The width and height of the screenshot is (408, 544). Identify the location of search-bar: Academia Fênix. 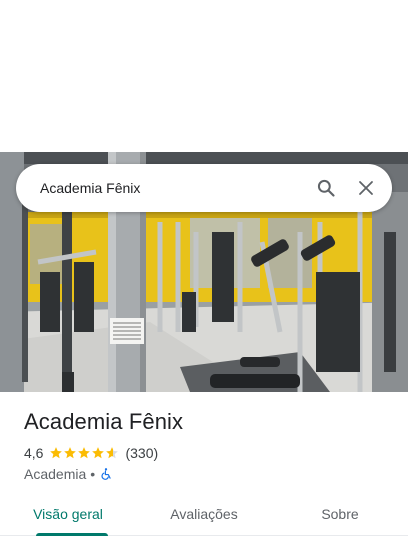
(204, 188).